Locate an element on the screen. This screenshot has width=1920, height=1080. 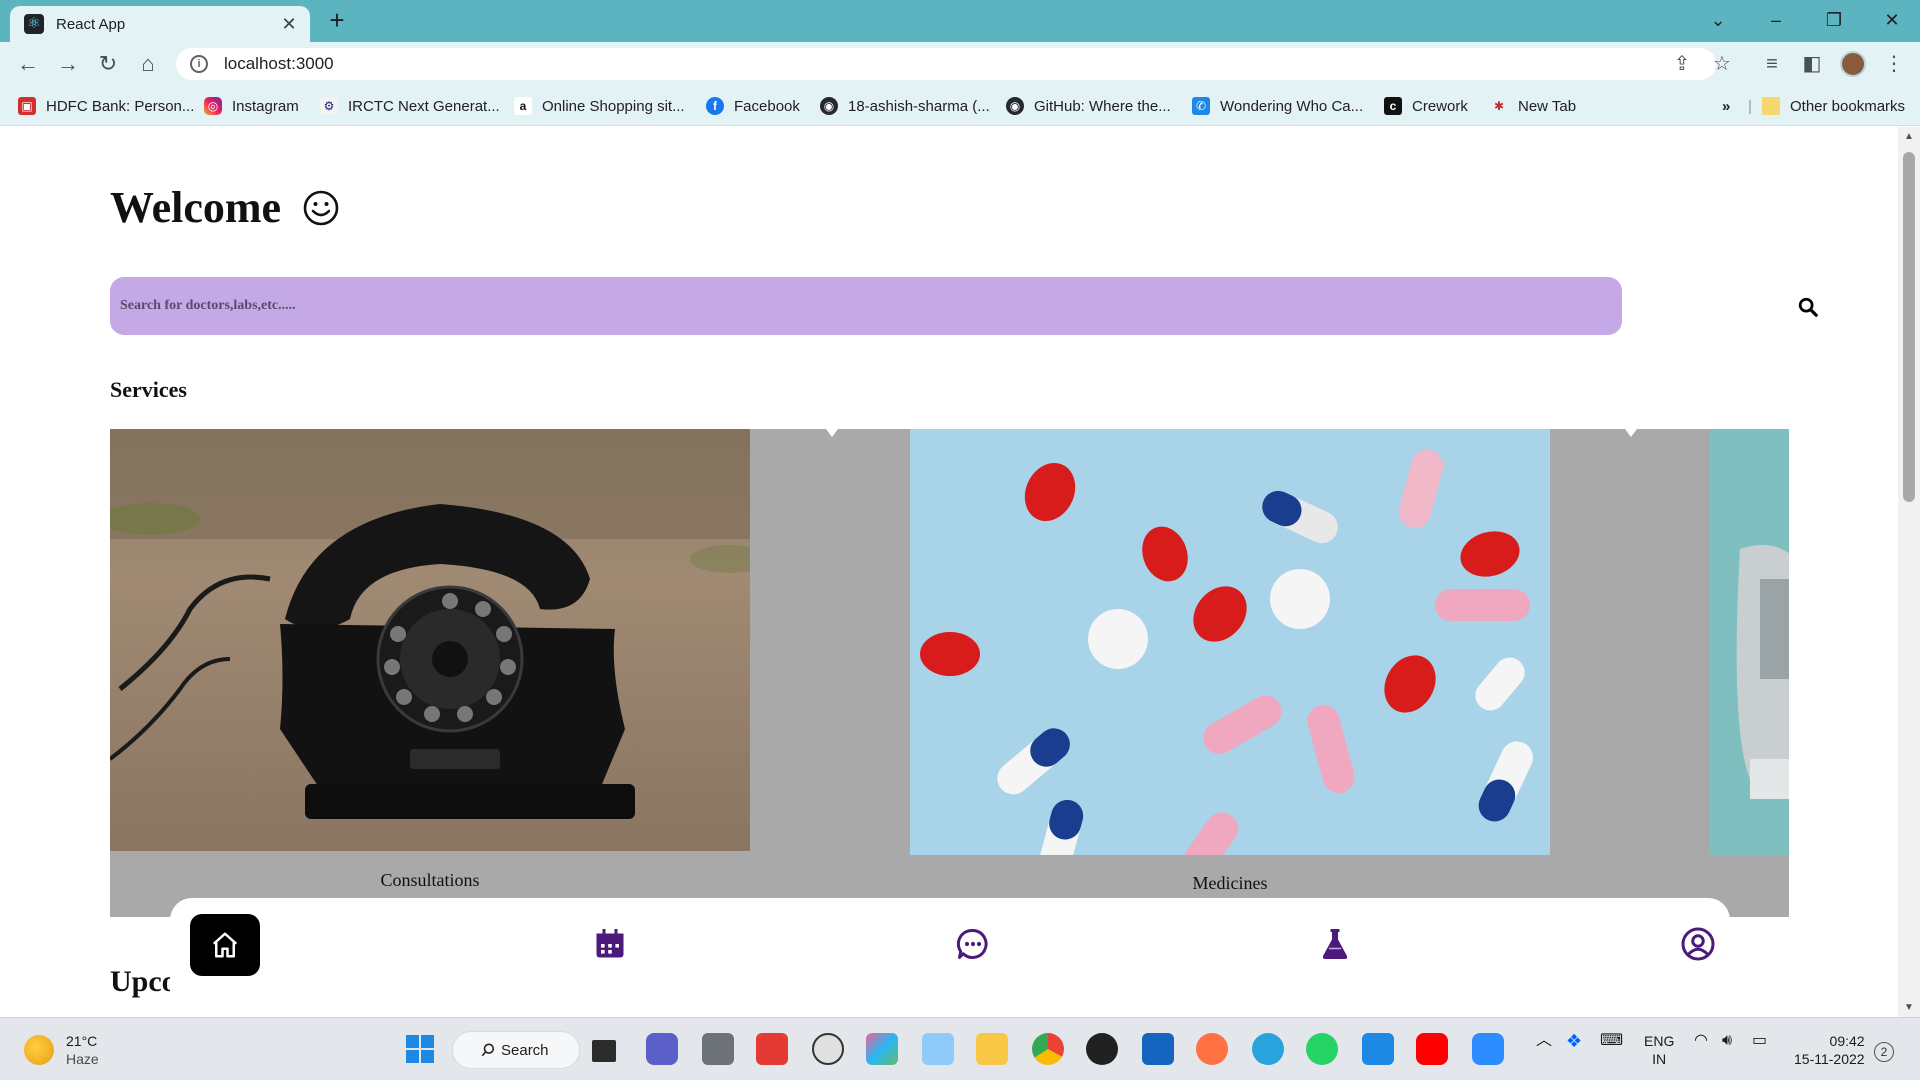
microsoft-store-icon is located at coordinates (1158, 1049).